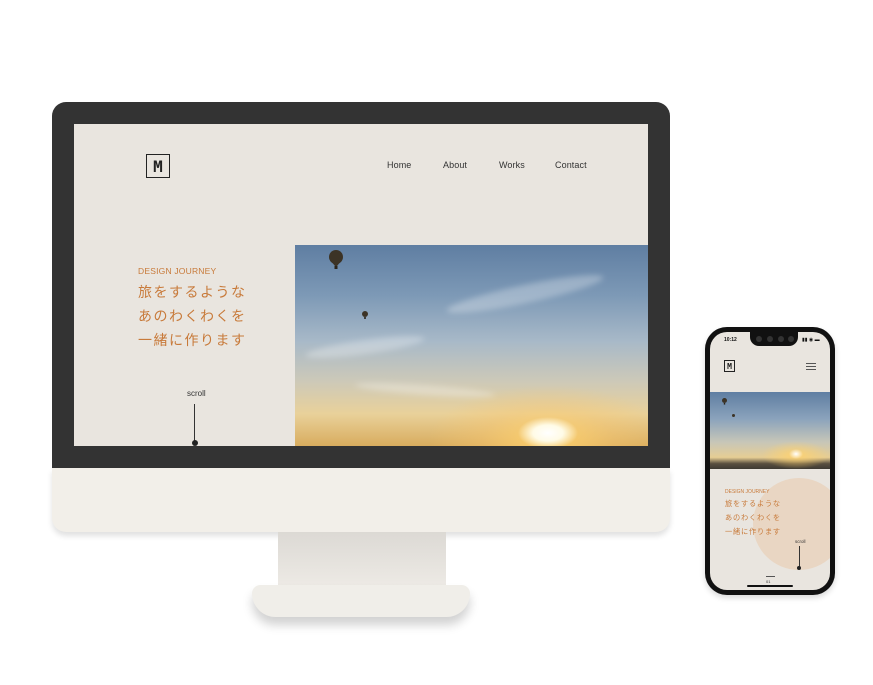 The height and width of the screenshot is (685, 873). Describe the element at coordinates (768, 581) in the screenshot. I see `page-indicator: 01` at that location.